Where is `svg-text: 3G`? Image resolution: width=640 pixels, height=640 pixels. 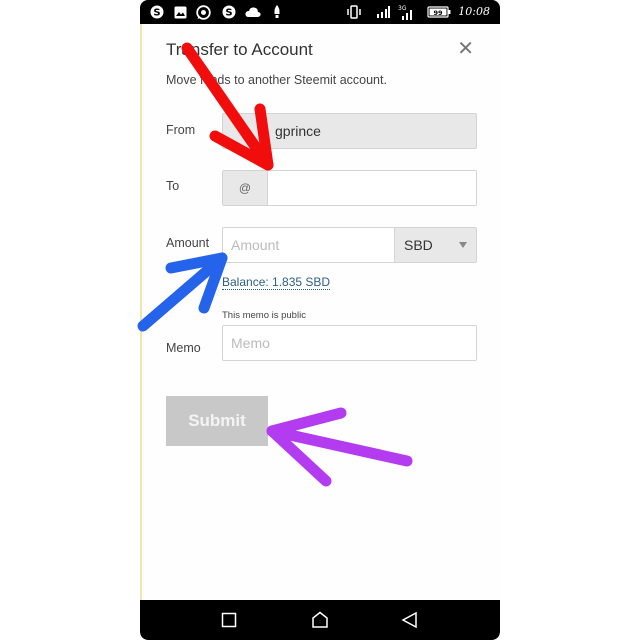
svg-text: 3G is located at coordinates (402, 8).